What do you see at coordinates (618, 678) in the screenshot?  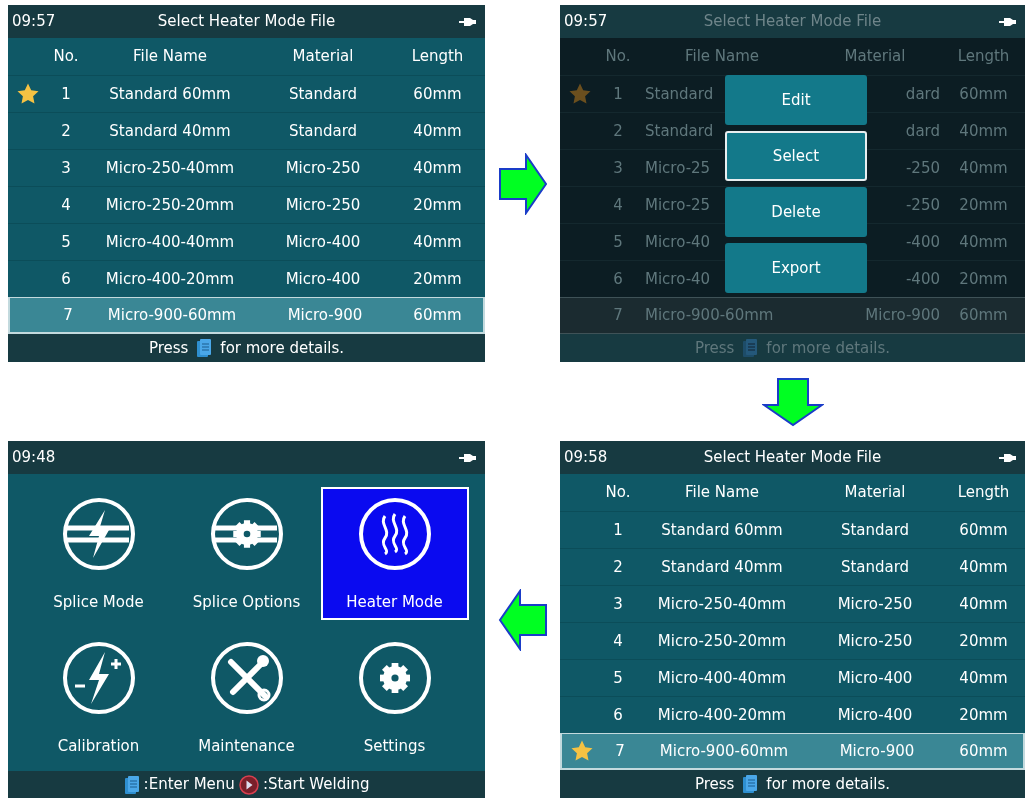 I see `row-number: 5` at bounding box center [618, 678].